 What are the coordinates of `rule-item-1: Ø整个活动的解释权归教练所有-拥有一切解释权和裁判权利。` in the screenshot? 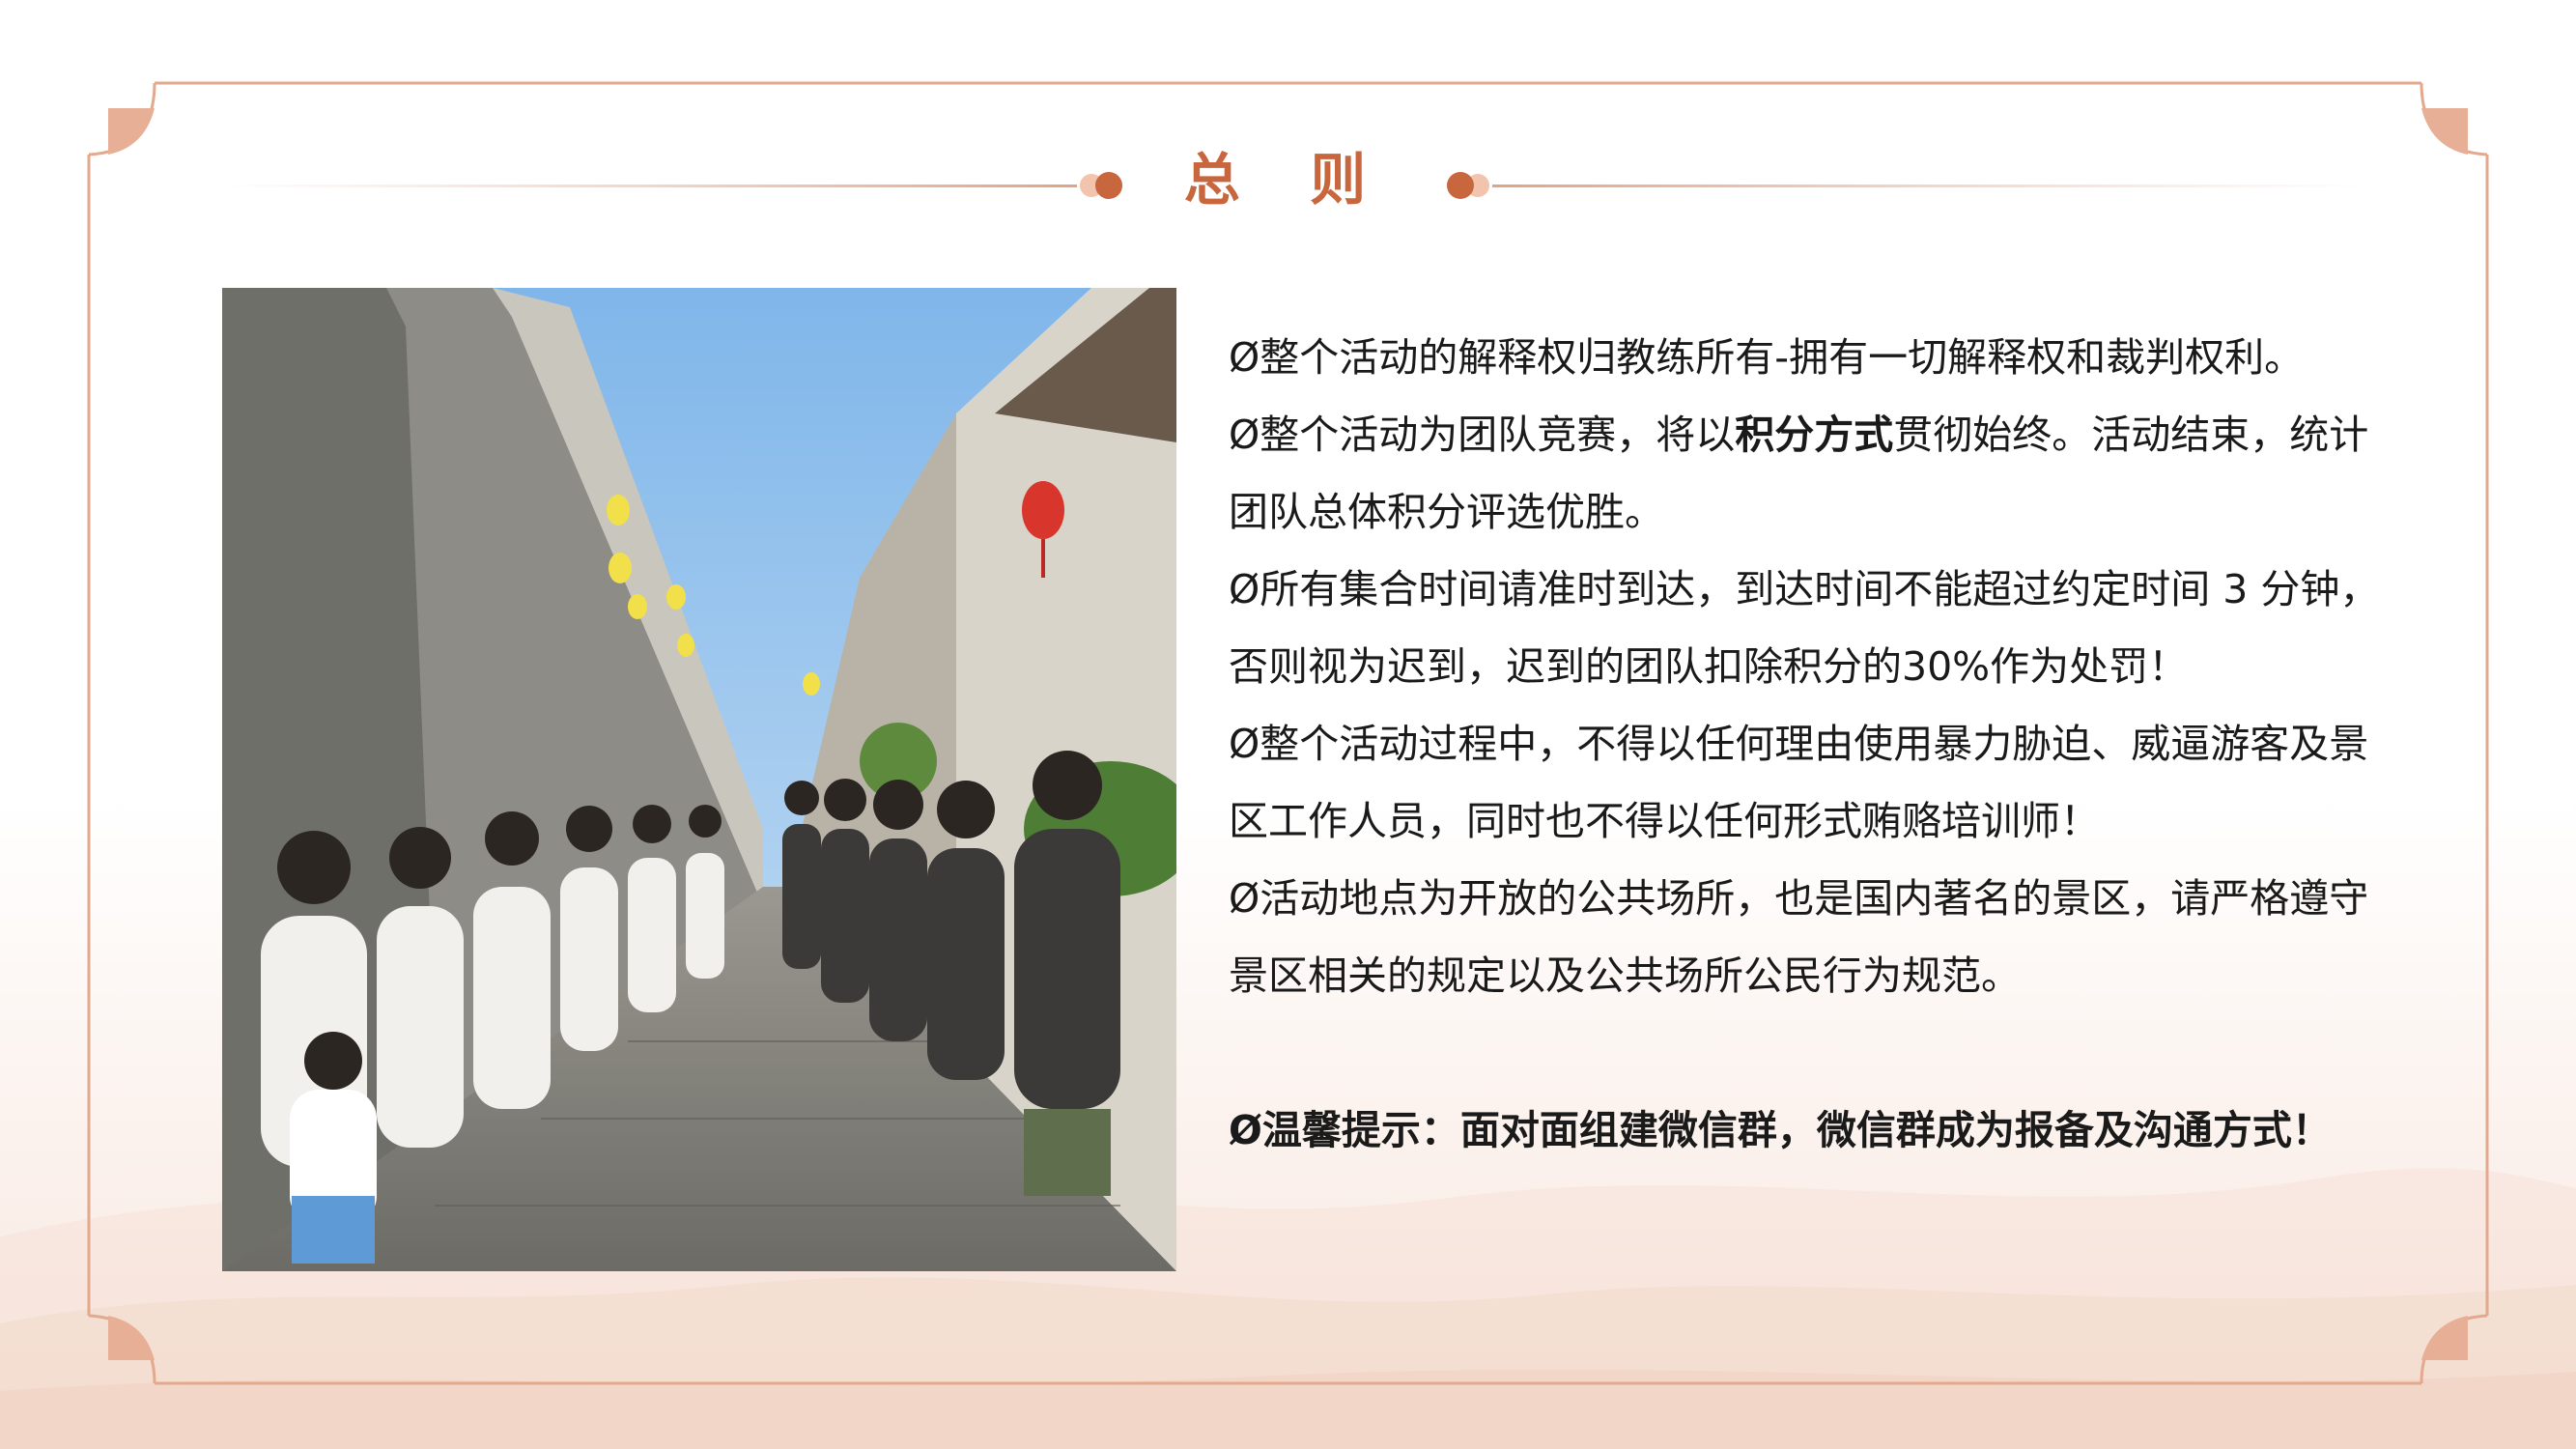 It's located at (1767, 357).